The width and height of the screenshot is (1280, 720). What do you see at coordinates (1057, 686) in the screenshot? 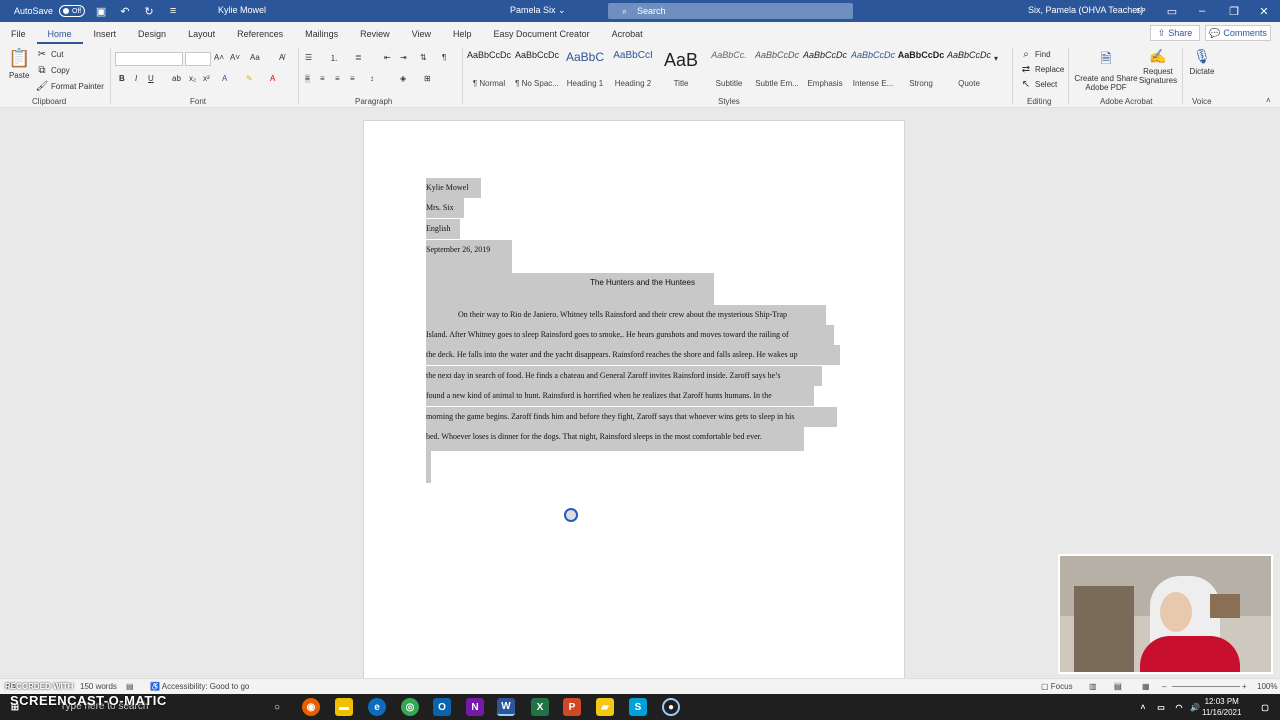
I see `focus-button: ▢ Focus` at bounding box center [1057, 686].